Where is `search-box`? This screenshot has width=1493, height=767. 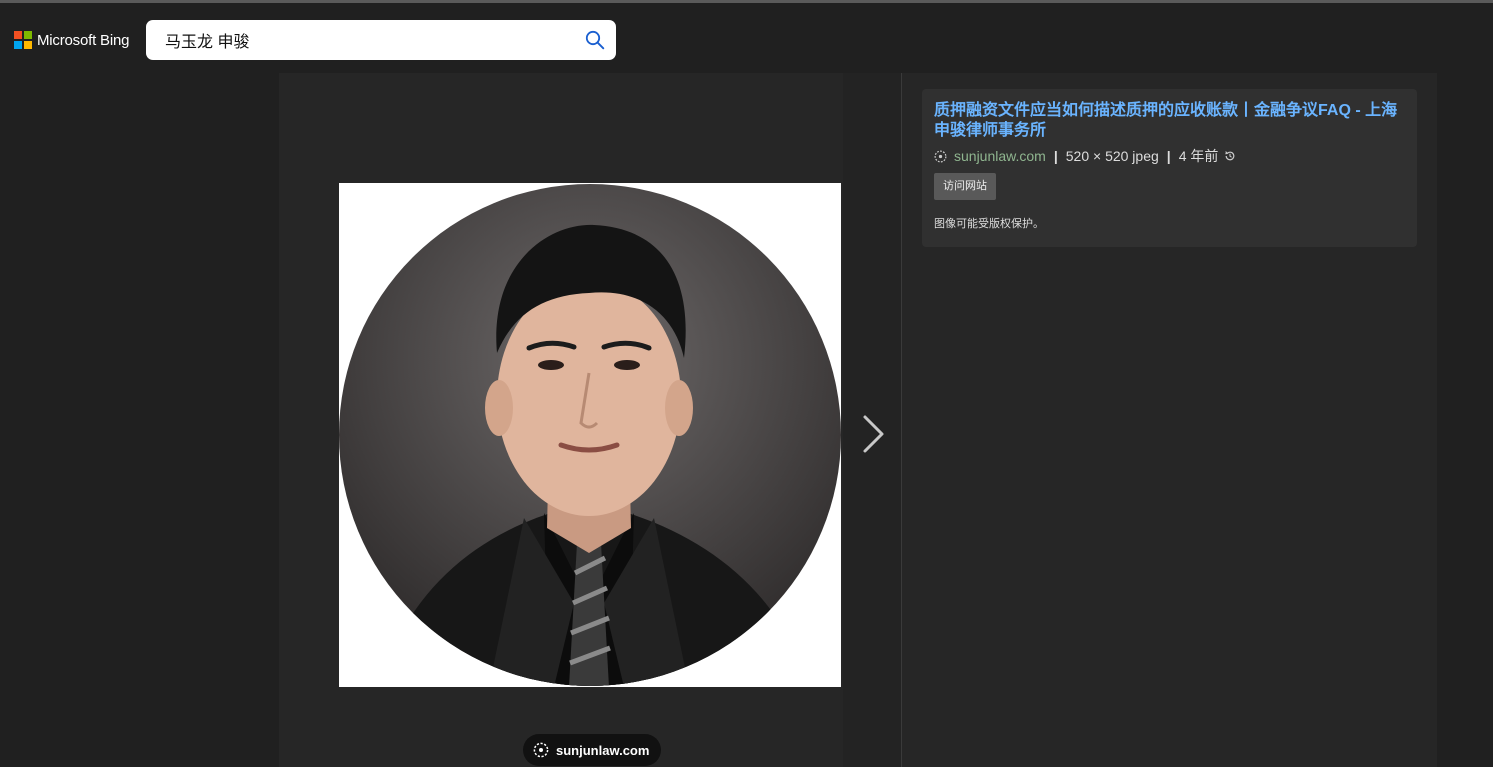 search-box is located at coordinates (381, 40).